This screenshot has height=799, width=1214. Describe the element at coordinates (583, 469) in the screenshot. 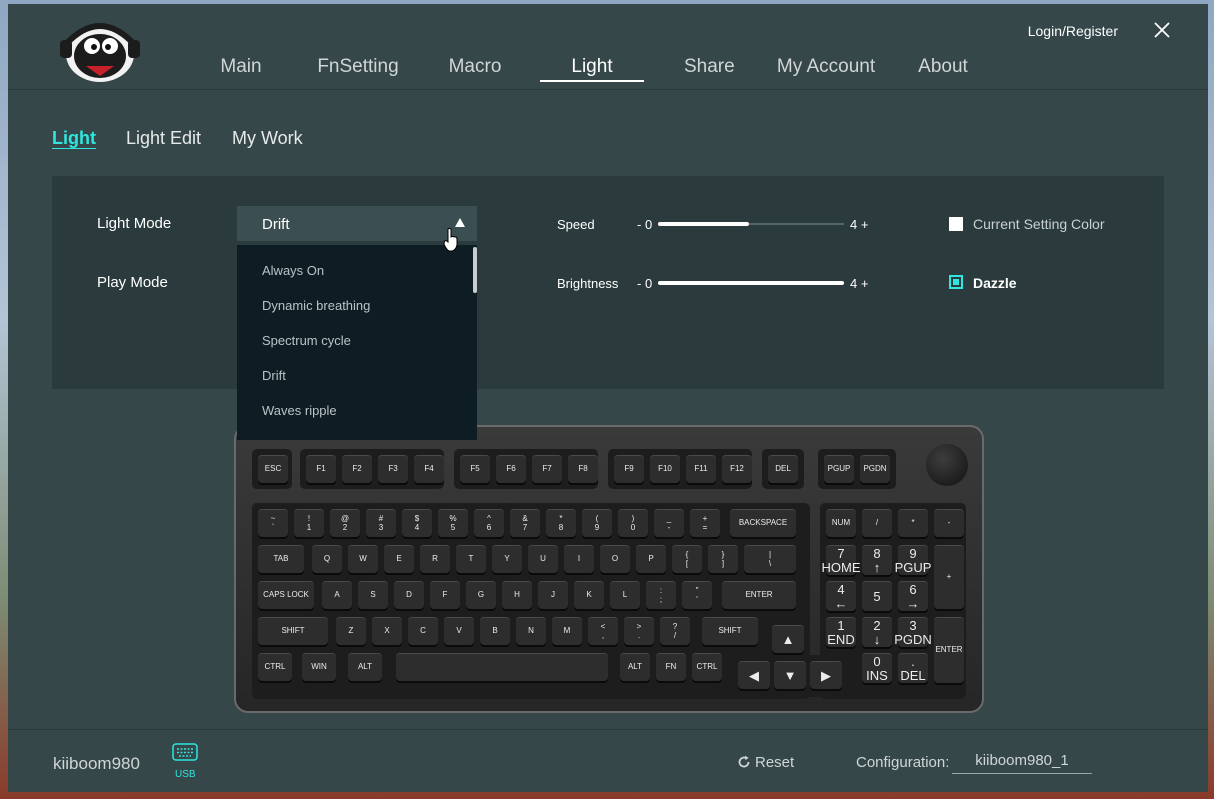

I see `keyboard-key: F8` at that location.